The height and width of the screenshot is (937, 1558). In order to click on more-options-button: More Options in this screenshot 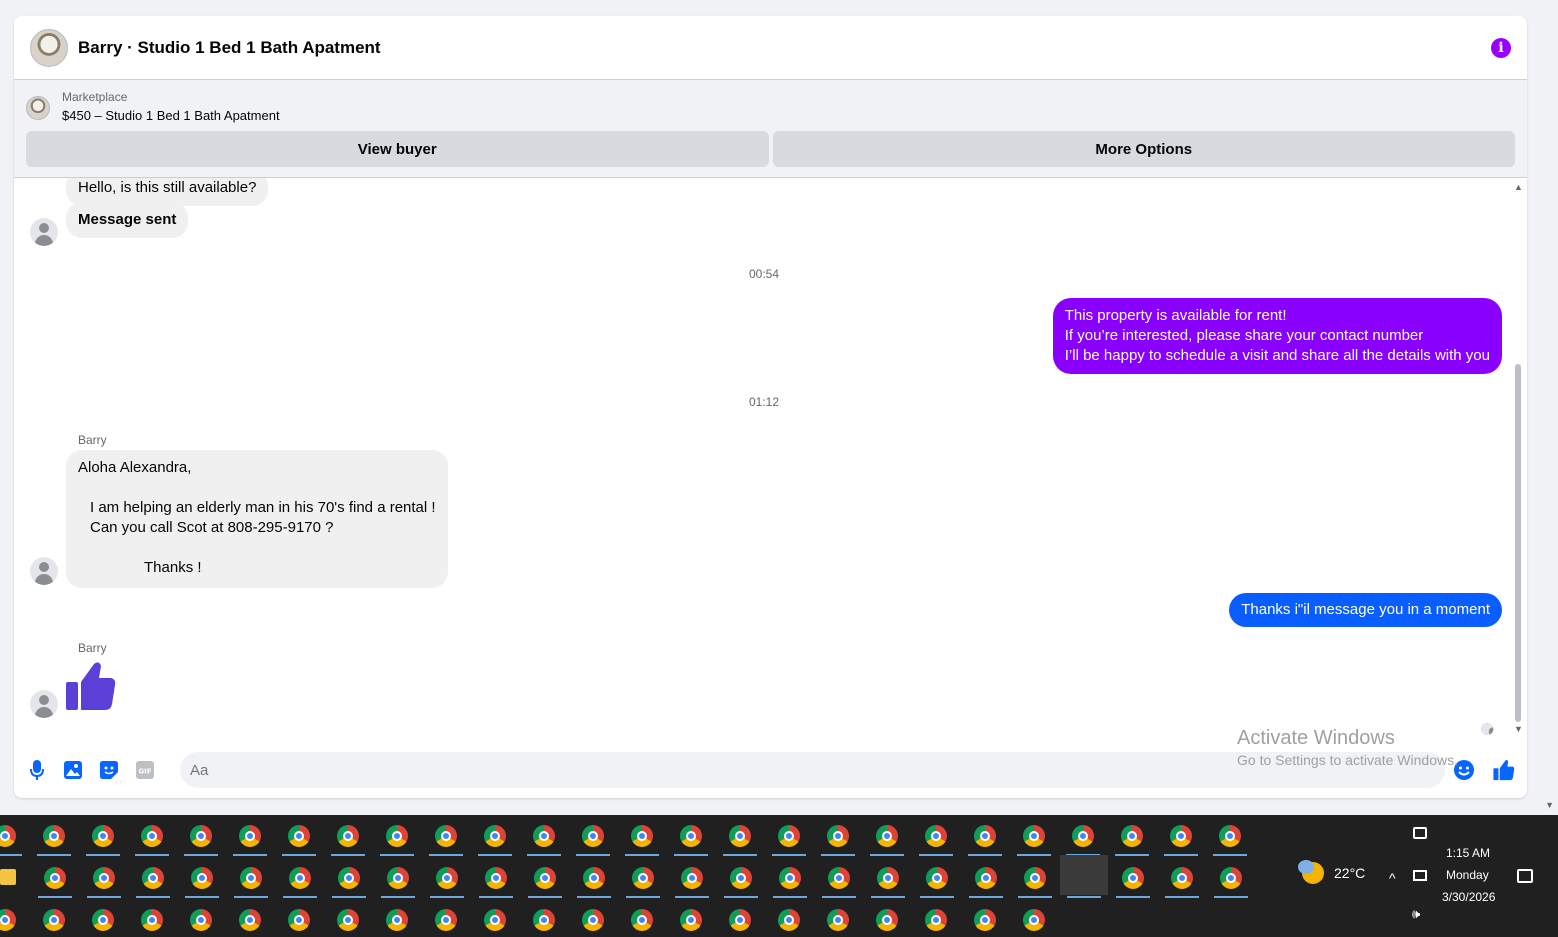, I will do `click(1143, 149)`.